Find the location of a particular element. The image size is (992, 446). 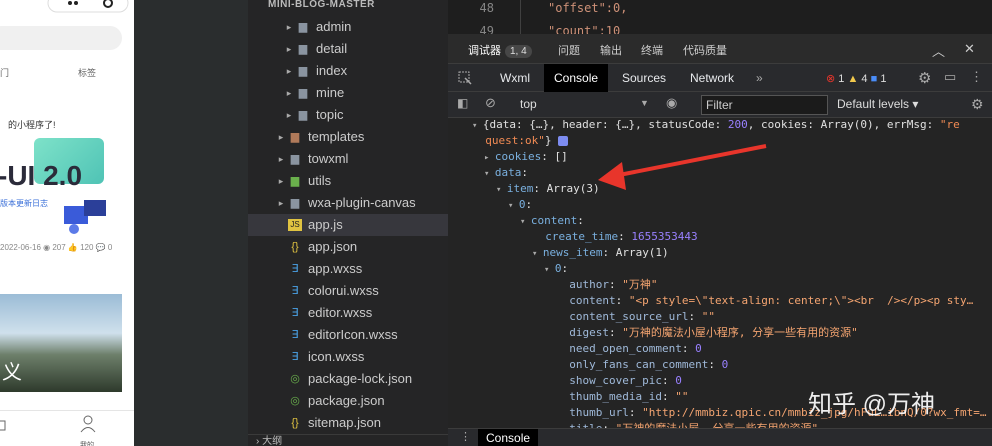

drawer-tab-console: Console is located at coordinates (508, 437).